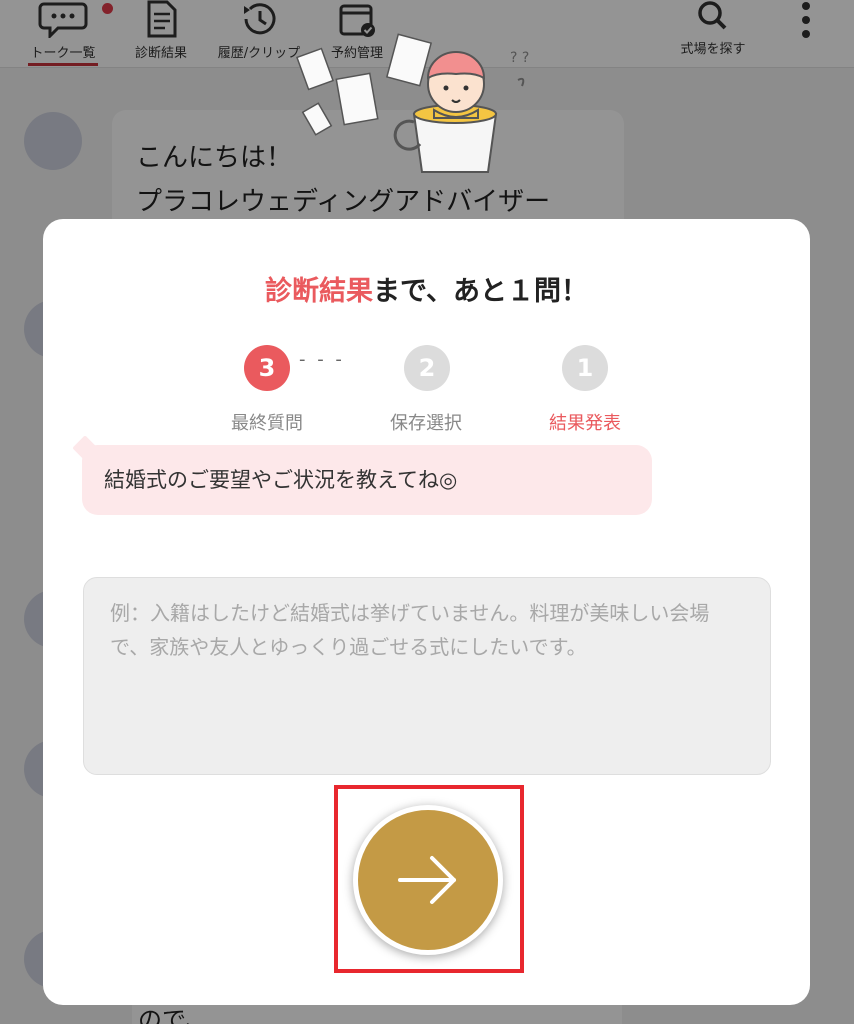  Describe the element at coordinates (319, 291) in the screenshot. I see `modal-title-accent: 診断結果` at that location.